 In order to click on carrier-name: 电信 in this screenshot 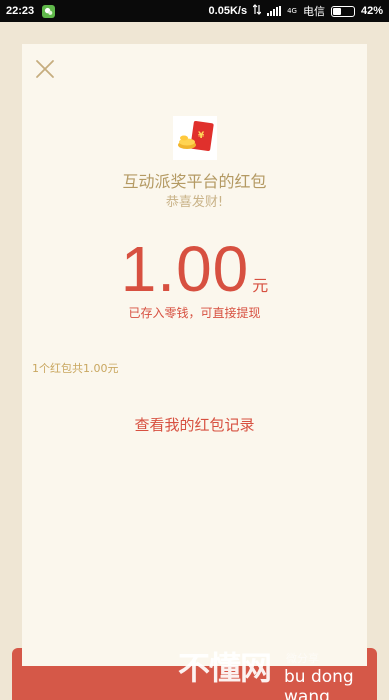, I will do `click(313, 11)`.